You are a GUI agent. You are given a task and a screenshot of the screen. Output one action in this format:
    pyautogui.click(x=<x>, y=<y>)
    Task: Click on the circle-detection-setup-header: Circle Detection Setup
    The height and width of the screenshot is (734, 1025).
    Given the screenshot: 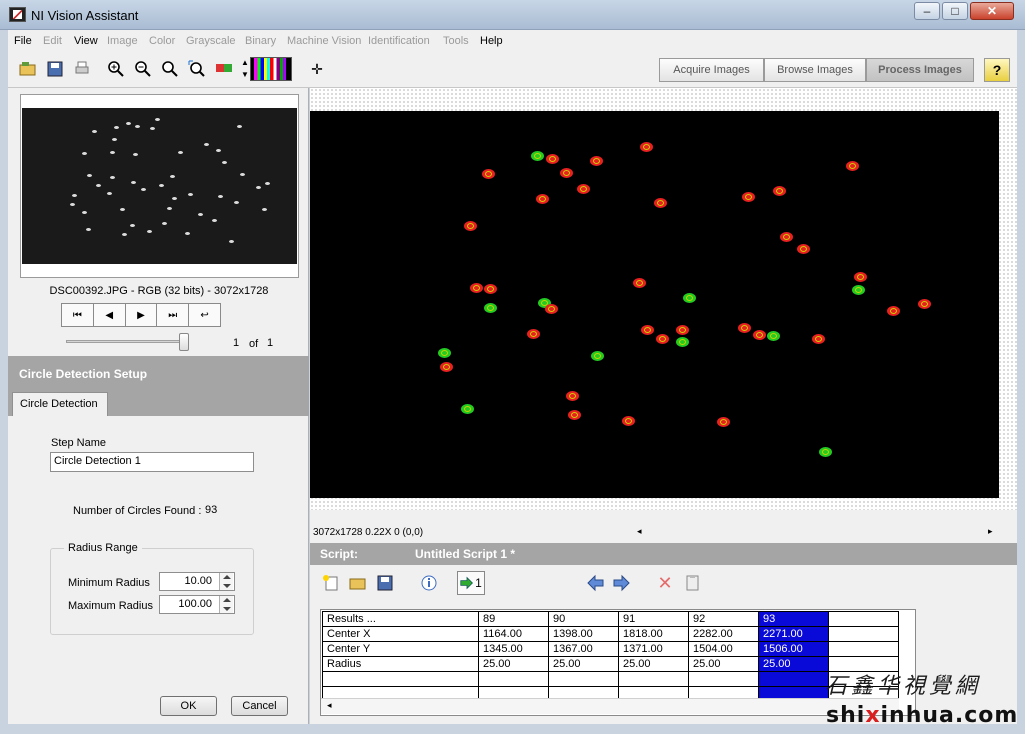 What is the action you would take?
    pyautogui.click(x=158, y=374)
    